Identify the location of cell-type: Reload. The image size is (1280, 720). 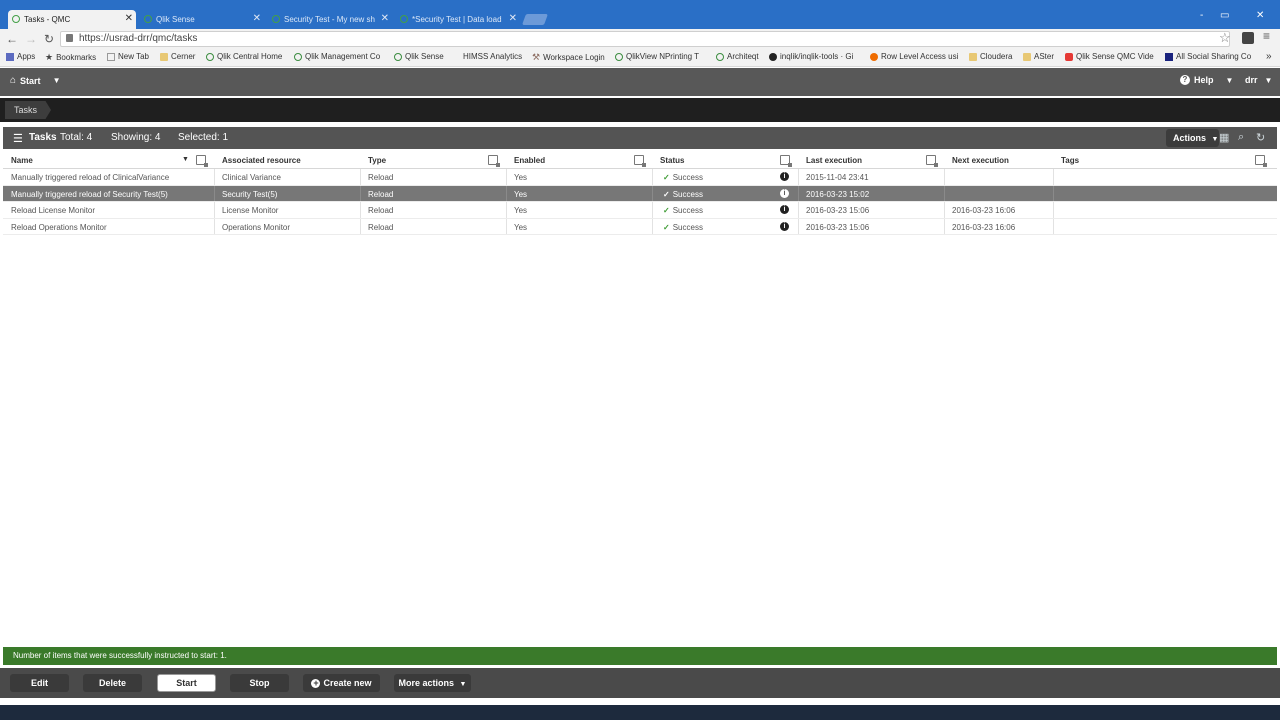
(381, 227).